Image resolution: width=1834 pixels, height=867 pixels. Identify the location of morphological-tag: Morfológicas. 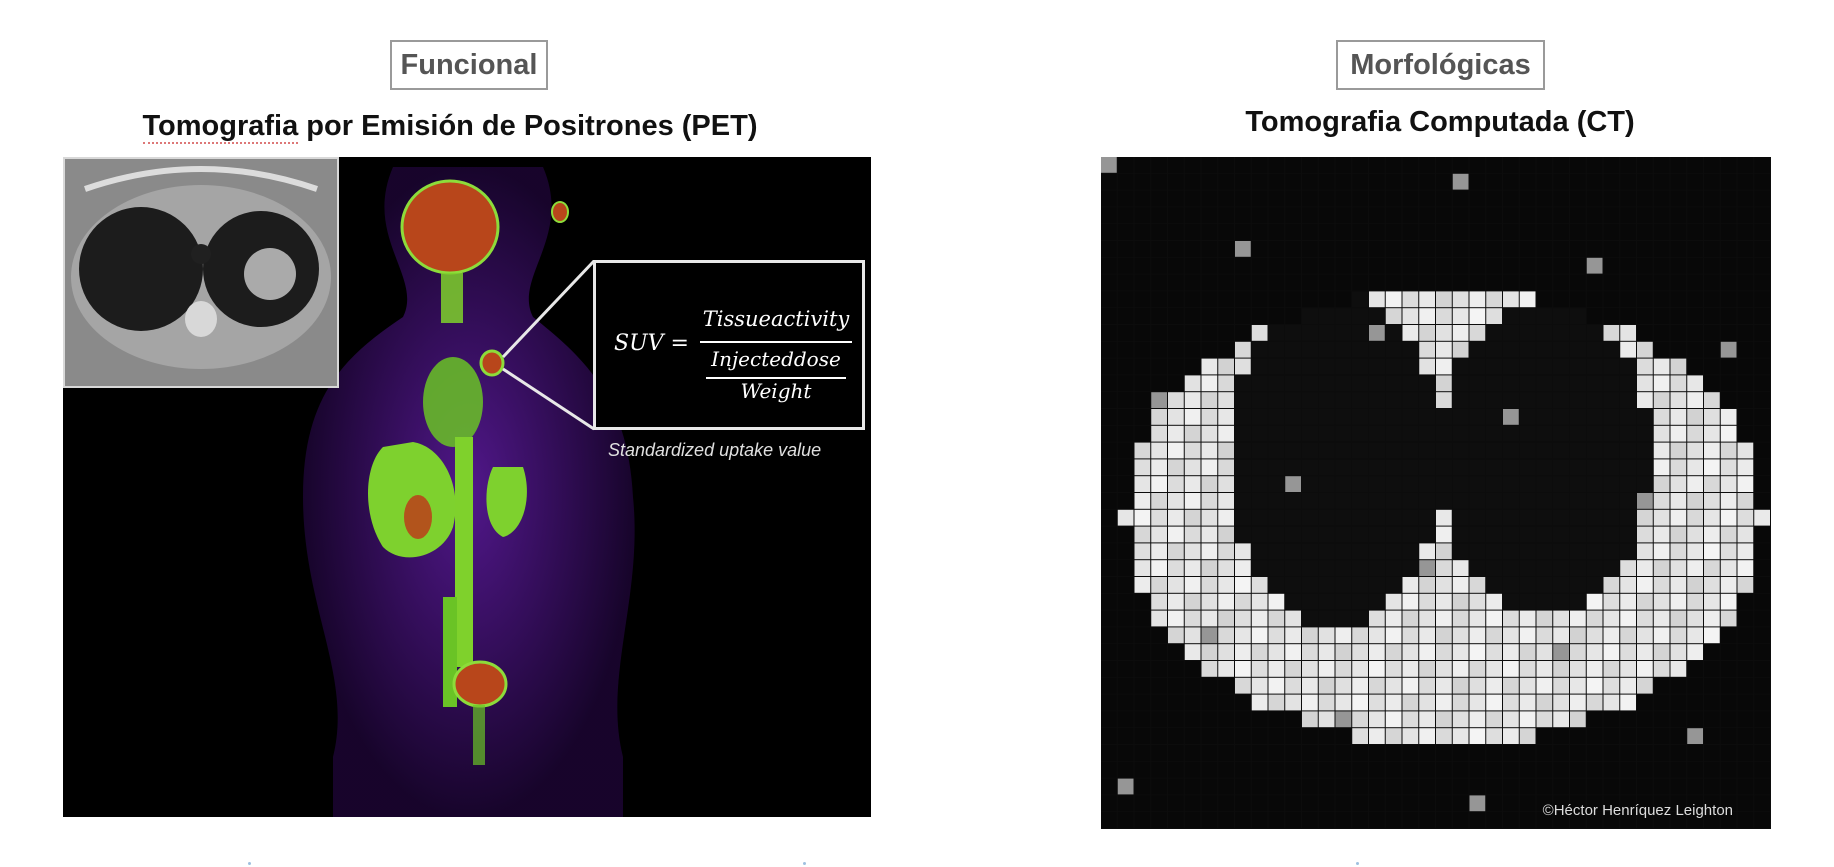
(1440, 65).